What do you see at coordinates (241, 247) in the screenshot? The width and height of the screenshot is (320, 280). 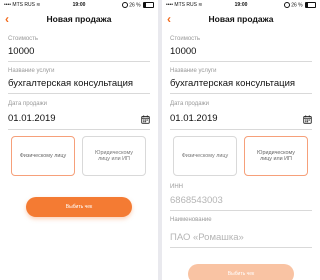 I see `company-name-underline` at bounding box center [241, 247].